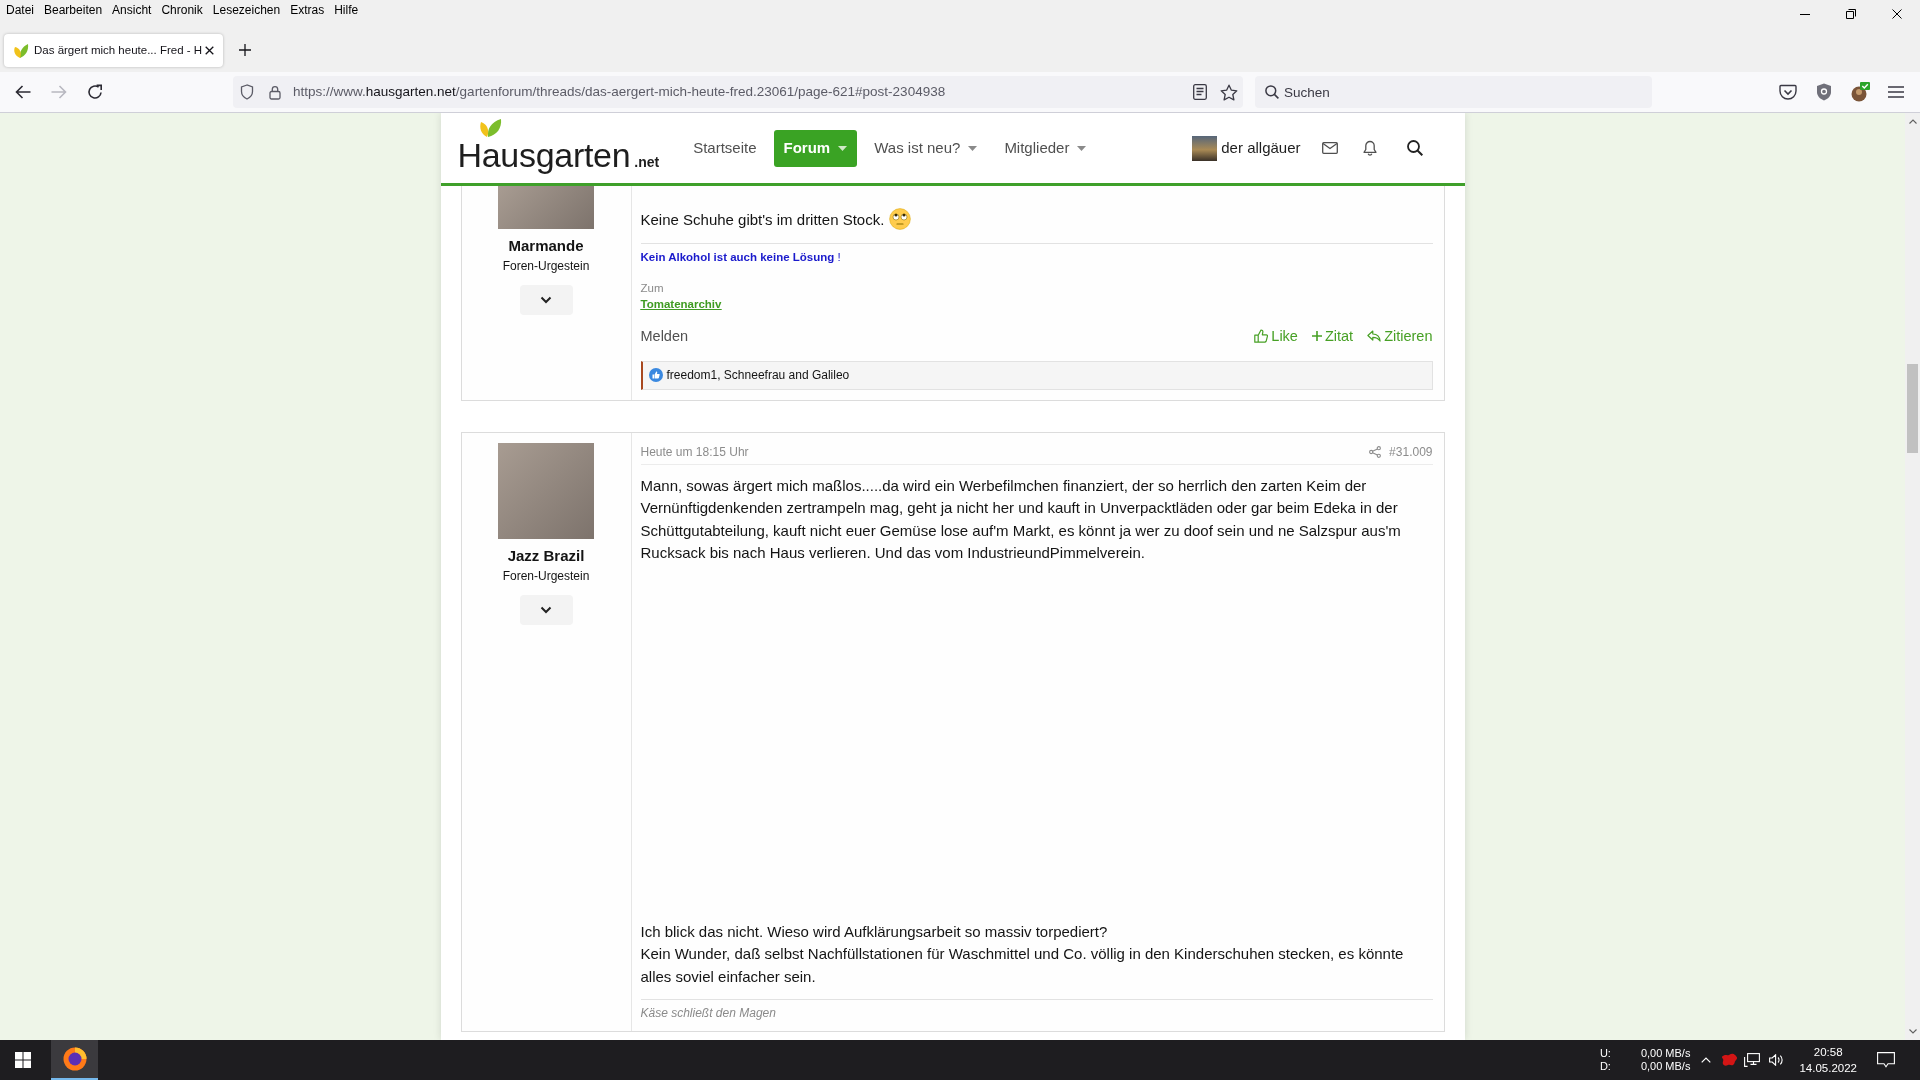  What do you see at coordinates (95, 92) in the screenshot?
I see `reload-icon` at bounding box center [95, 92].